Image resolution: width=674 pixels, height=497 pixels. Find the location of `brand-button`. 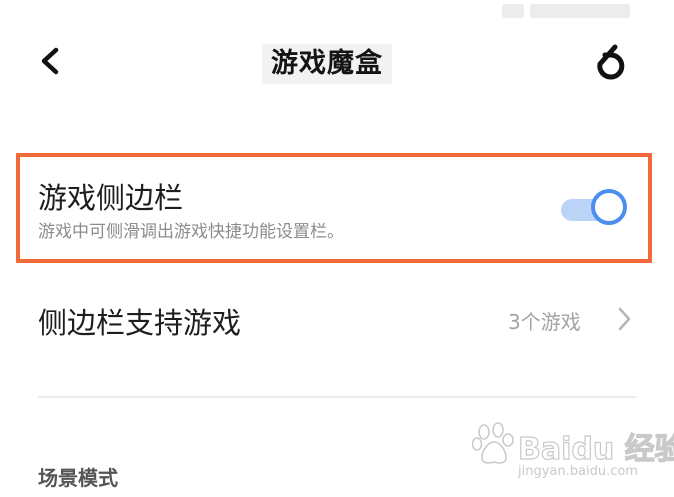

brand-button is located at coordinates (611, 63).